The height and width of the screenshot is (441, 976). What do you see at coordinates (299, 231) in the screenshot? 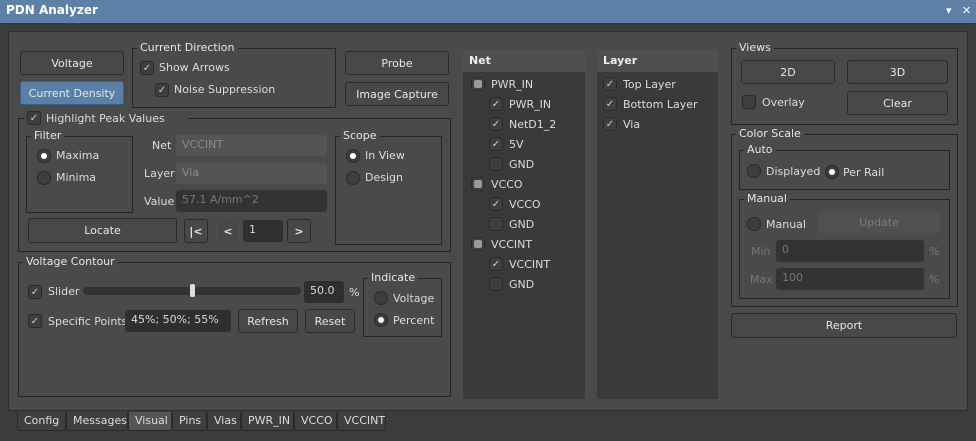
I see `next-result-button: >` at bounding box center [299, 231].